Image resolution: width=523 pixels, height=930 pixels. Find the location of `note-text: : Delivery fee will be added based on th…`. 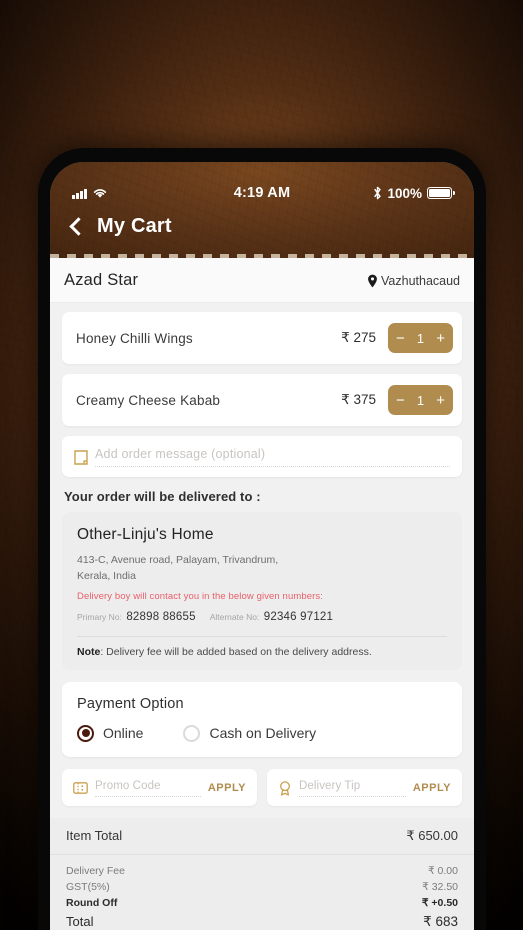

note-text: : Delivery fee will be added based on th… is located at coordinates (236, 651).